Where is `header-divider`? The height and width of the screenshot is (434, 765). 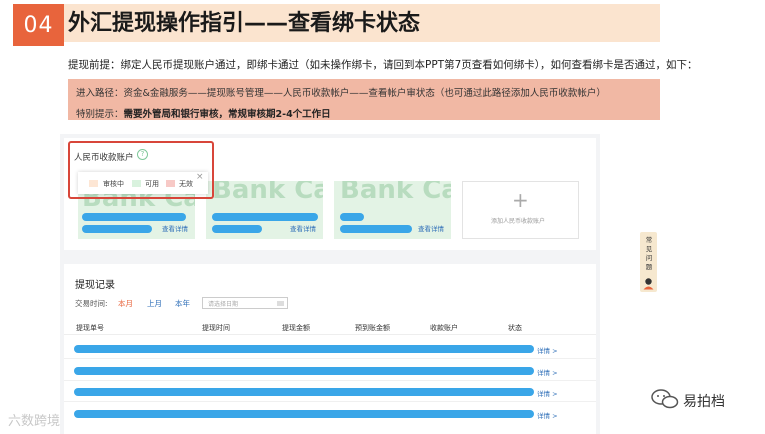
header-divider is located at coordinates (330, 334).